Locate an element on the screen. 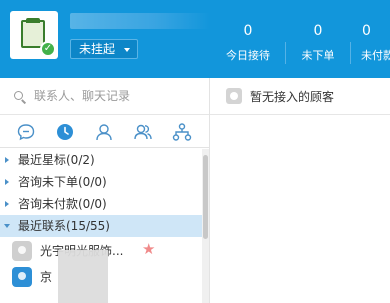 The width and height of the screenshot is (390, 303). group-label: 最近星标(0/2) is located at coordinates (56, 160).